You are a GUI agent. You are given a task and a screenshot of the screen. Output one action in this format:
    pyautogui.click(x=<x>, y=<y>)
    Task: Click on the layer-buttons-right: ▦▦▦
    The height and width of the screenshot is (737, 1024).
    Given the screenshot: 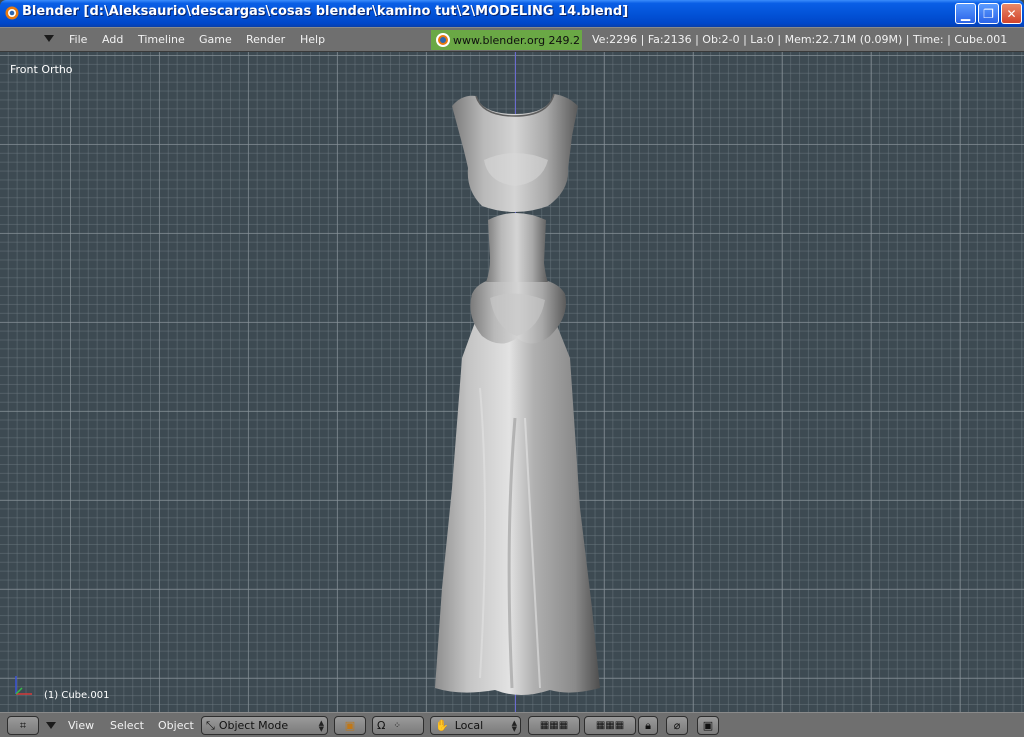 What is the action you would take?
    pyautogui.click(x=610, y=725)
    